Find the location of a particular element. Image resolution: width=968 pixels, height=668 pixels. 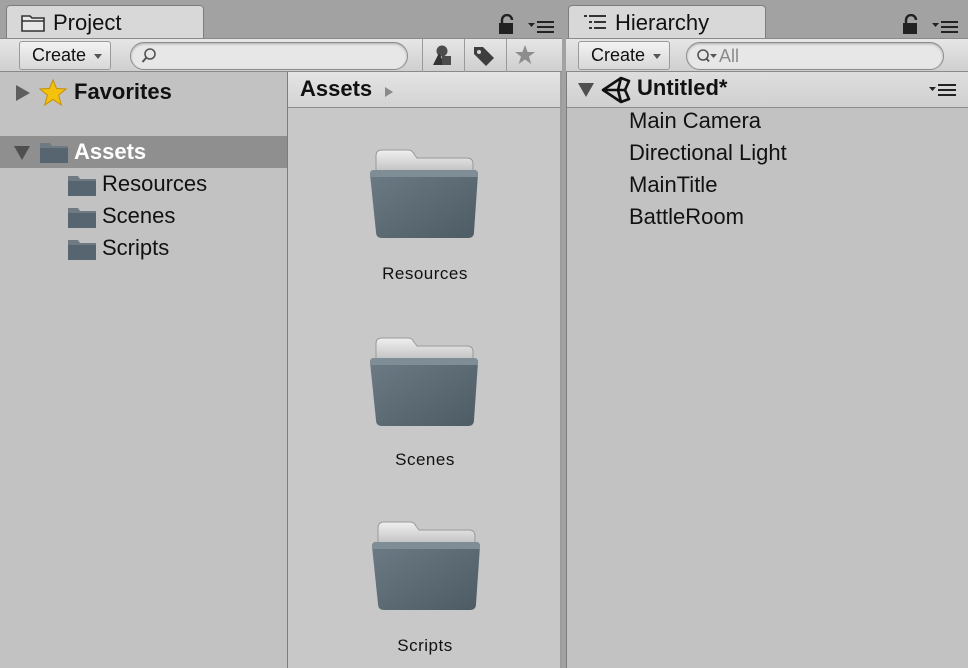

hierarchy-item-battleroom: BattleRoom is located at coordinates (686, 217).